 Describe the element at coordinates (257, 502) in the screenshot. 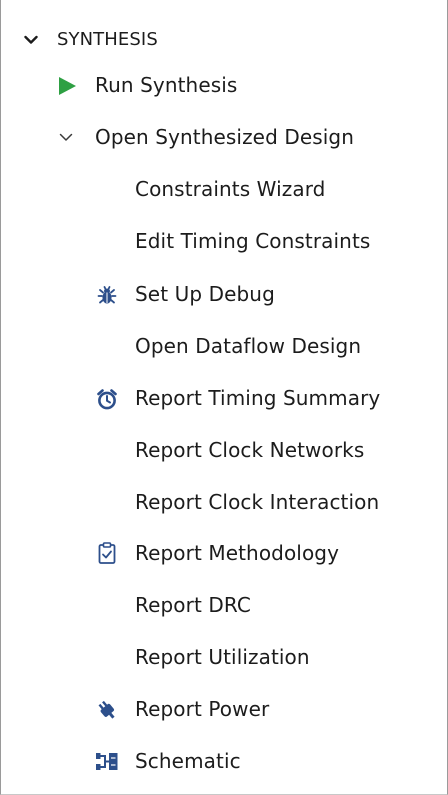

I see `flow-item-label: Report Clock Interaction` at that location.